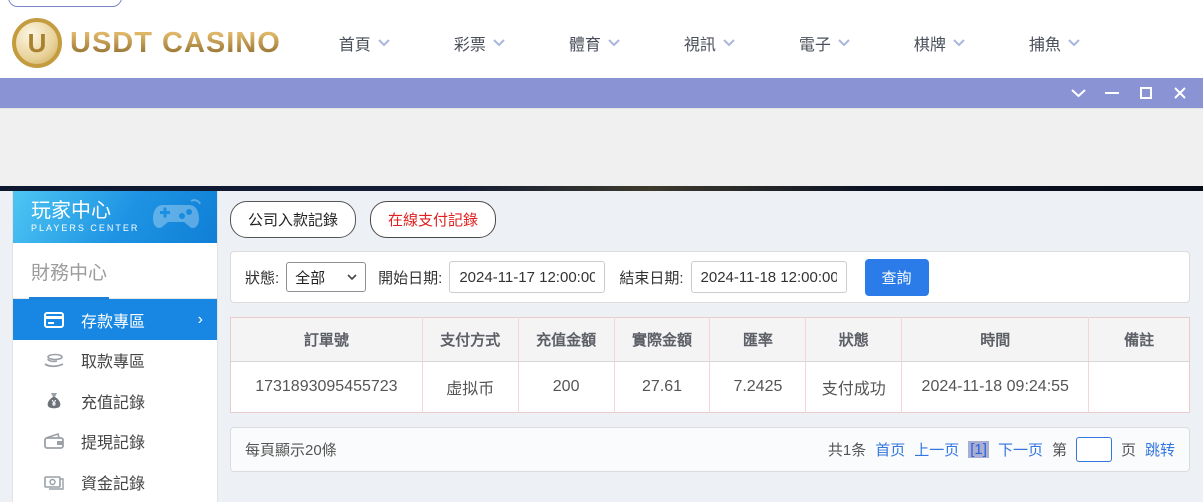  Describe the element at coordinates (1059, 450) in the screenshot. I see `jump-prefix-label: 第` at that location.